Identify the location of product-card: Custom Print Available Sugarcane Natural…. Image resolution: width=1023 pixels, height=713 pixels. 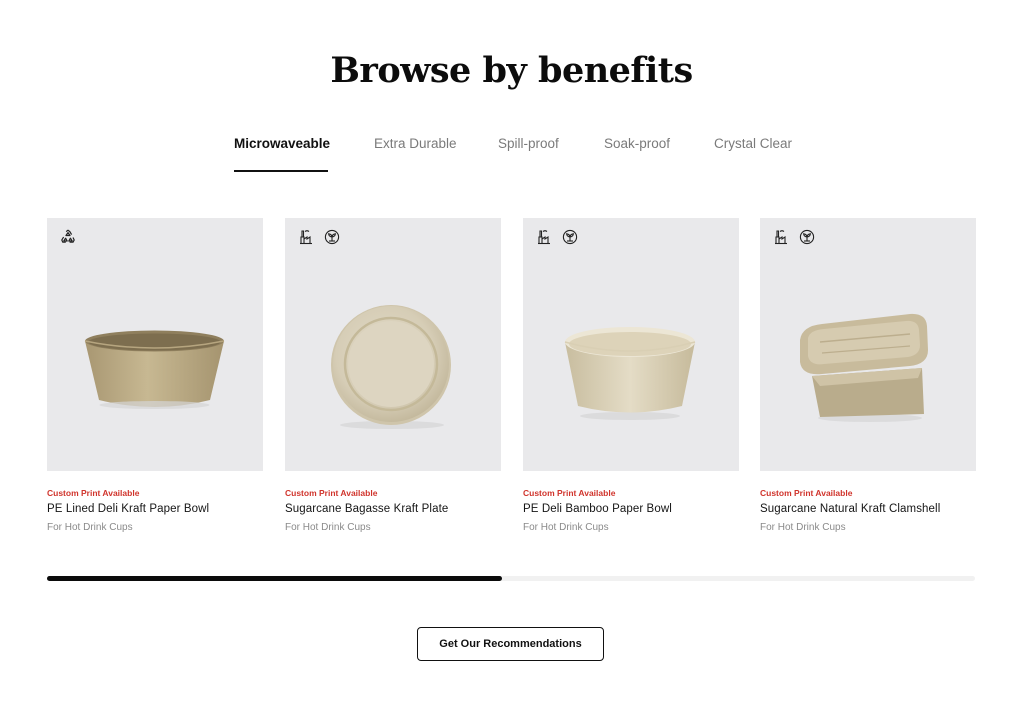
(868, 383).